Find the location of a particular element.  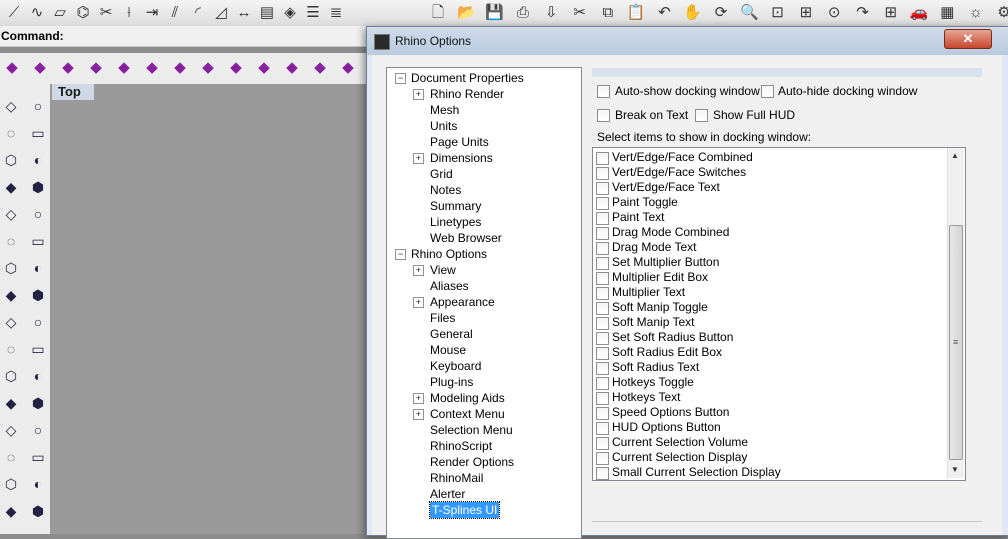

tree-item: View is located at coordinates (443, 270).